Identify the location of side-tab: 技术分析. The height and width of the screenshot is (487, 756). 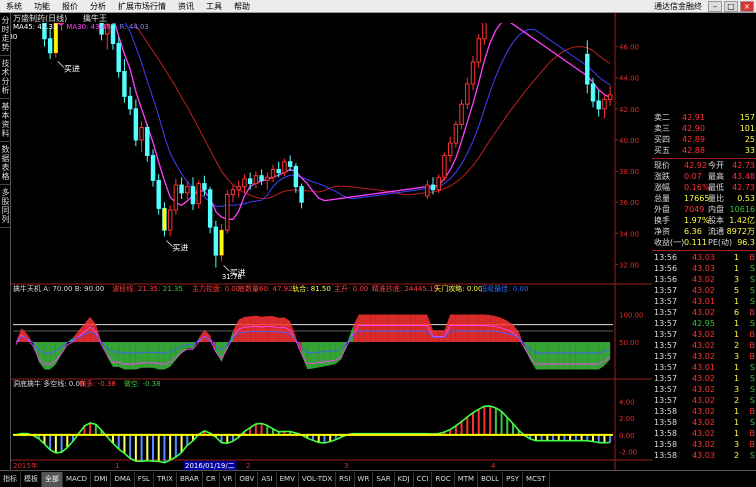
(5, 77).